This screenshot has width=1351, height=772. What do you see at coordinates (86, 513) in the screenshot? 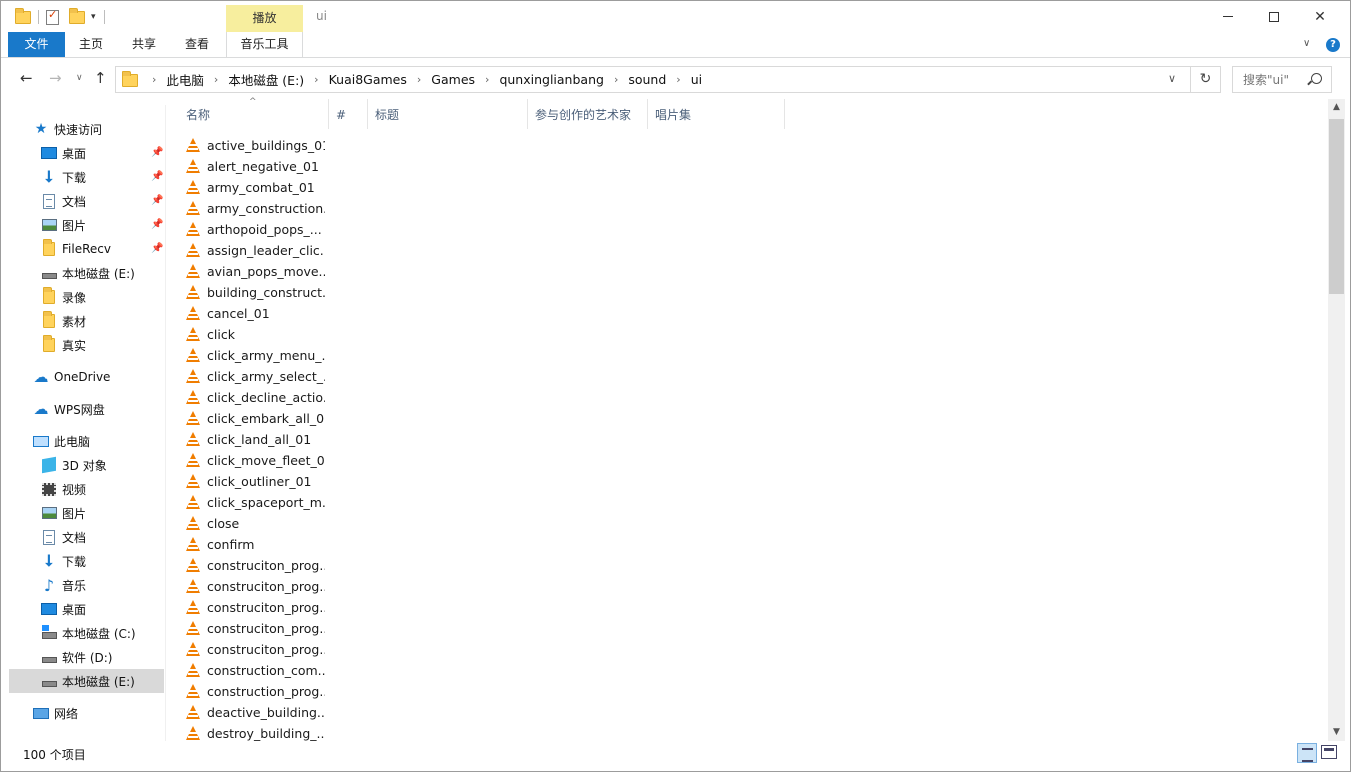
I see `sidebar-item-pictures-pc: 图片` at bounding box center [86, 513].